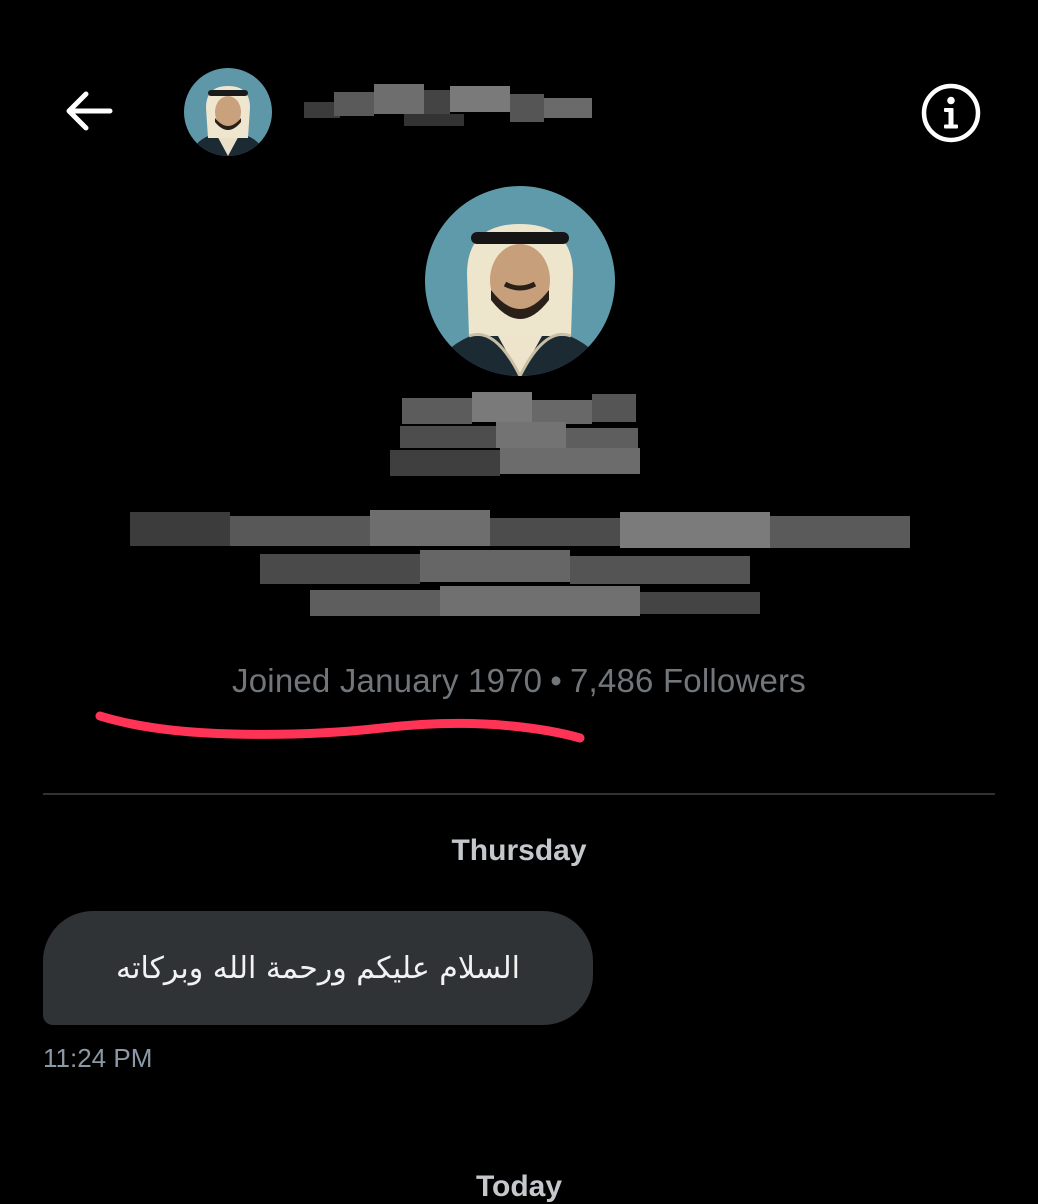 This screenshot has height=1204, width=1038. I want to click on message-text: السلام عليكم ورحمة الله وبركاته, so click(318, 968).